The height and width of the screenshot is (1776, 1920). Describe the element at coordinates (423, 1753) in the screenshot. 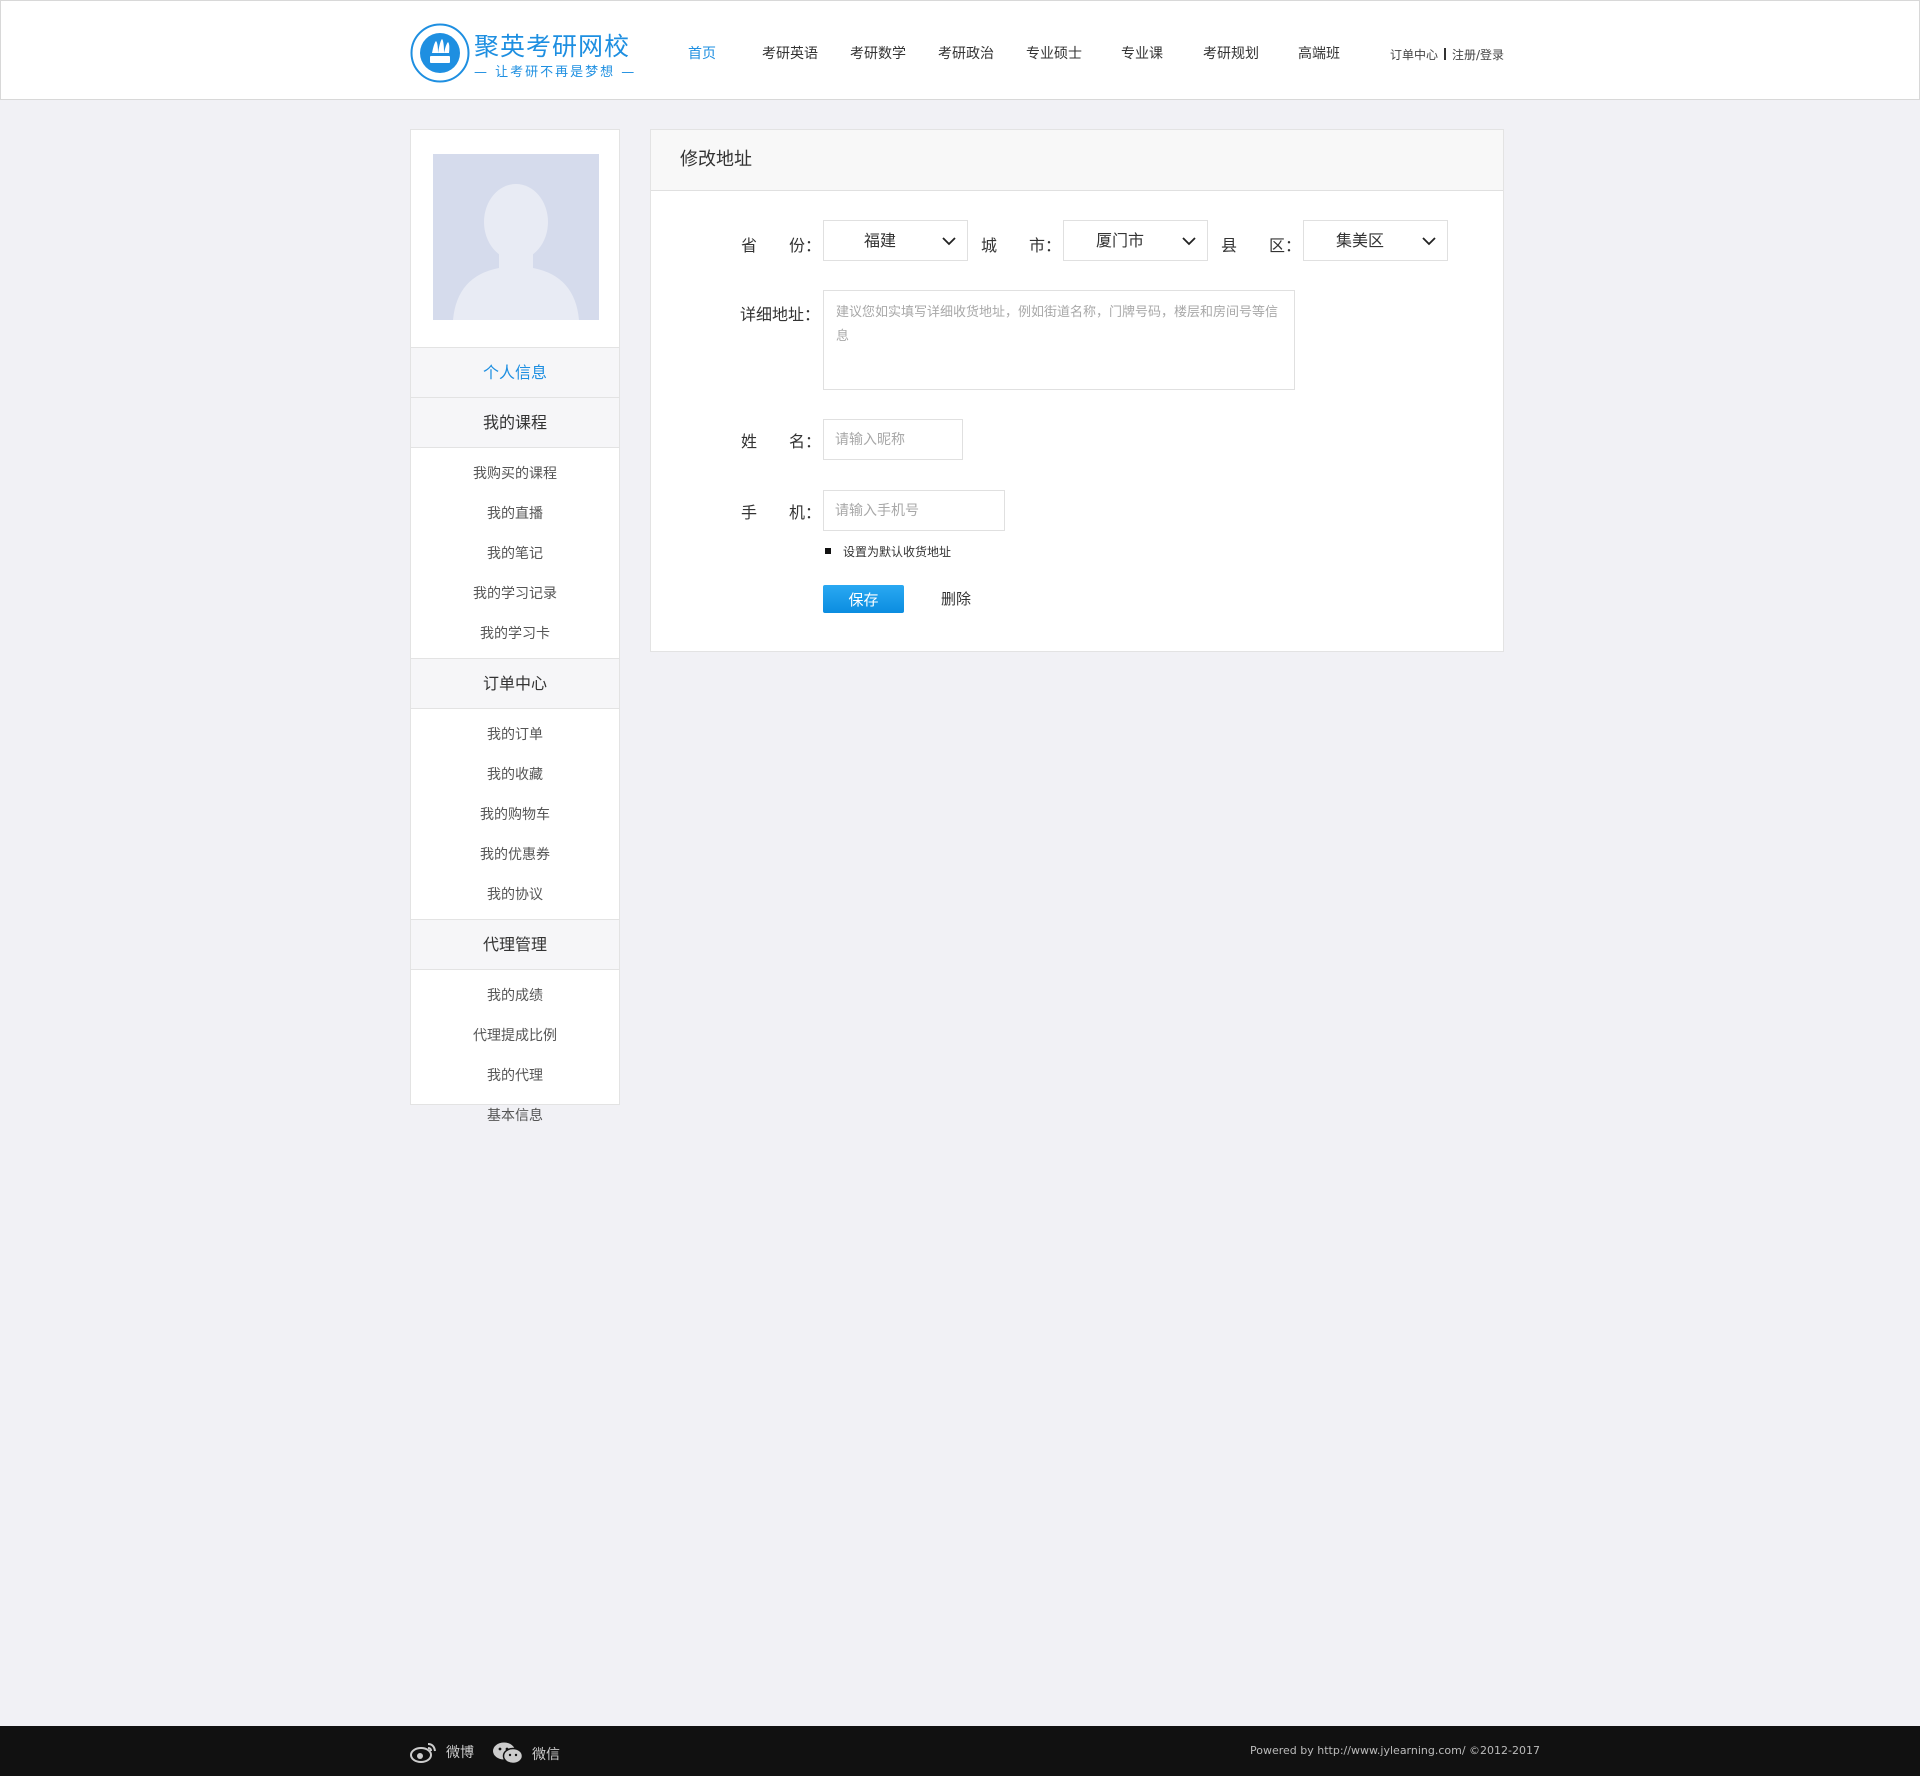

I see `weibo-icon` at that location.